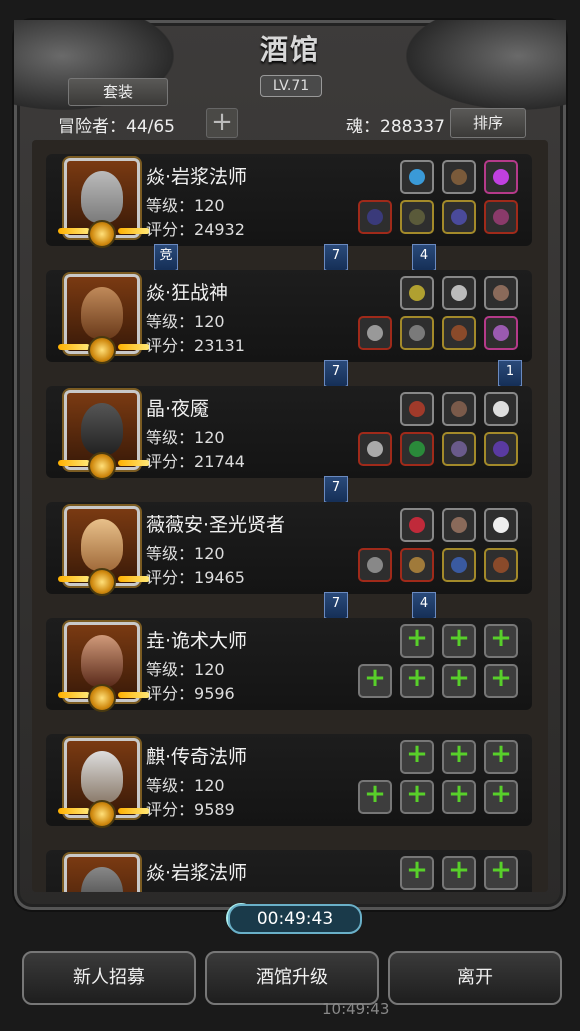 This screenshot has width=580, height=1031. I want to click on tag-badge: 竞, so click(166, 259).